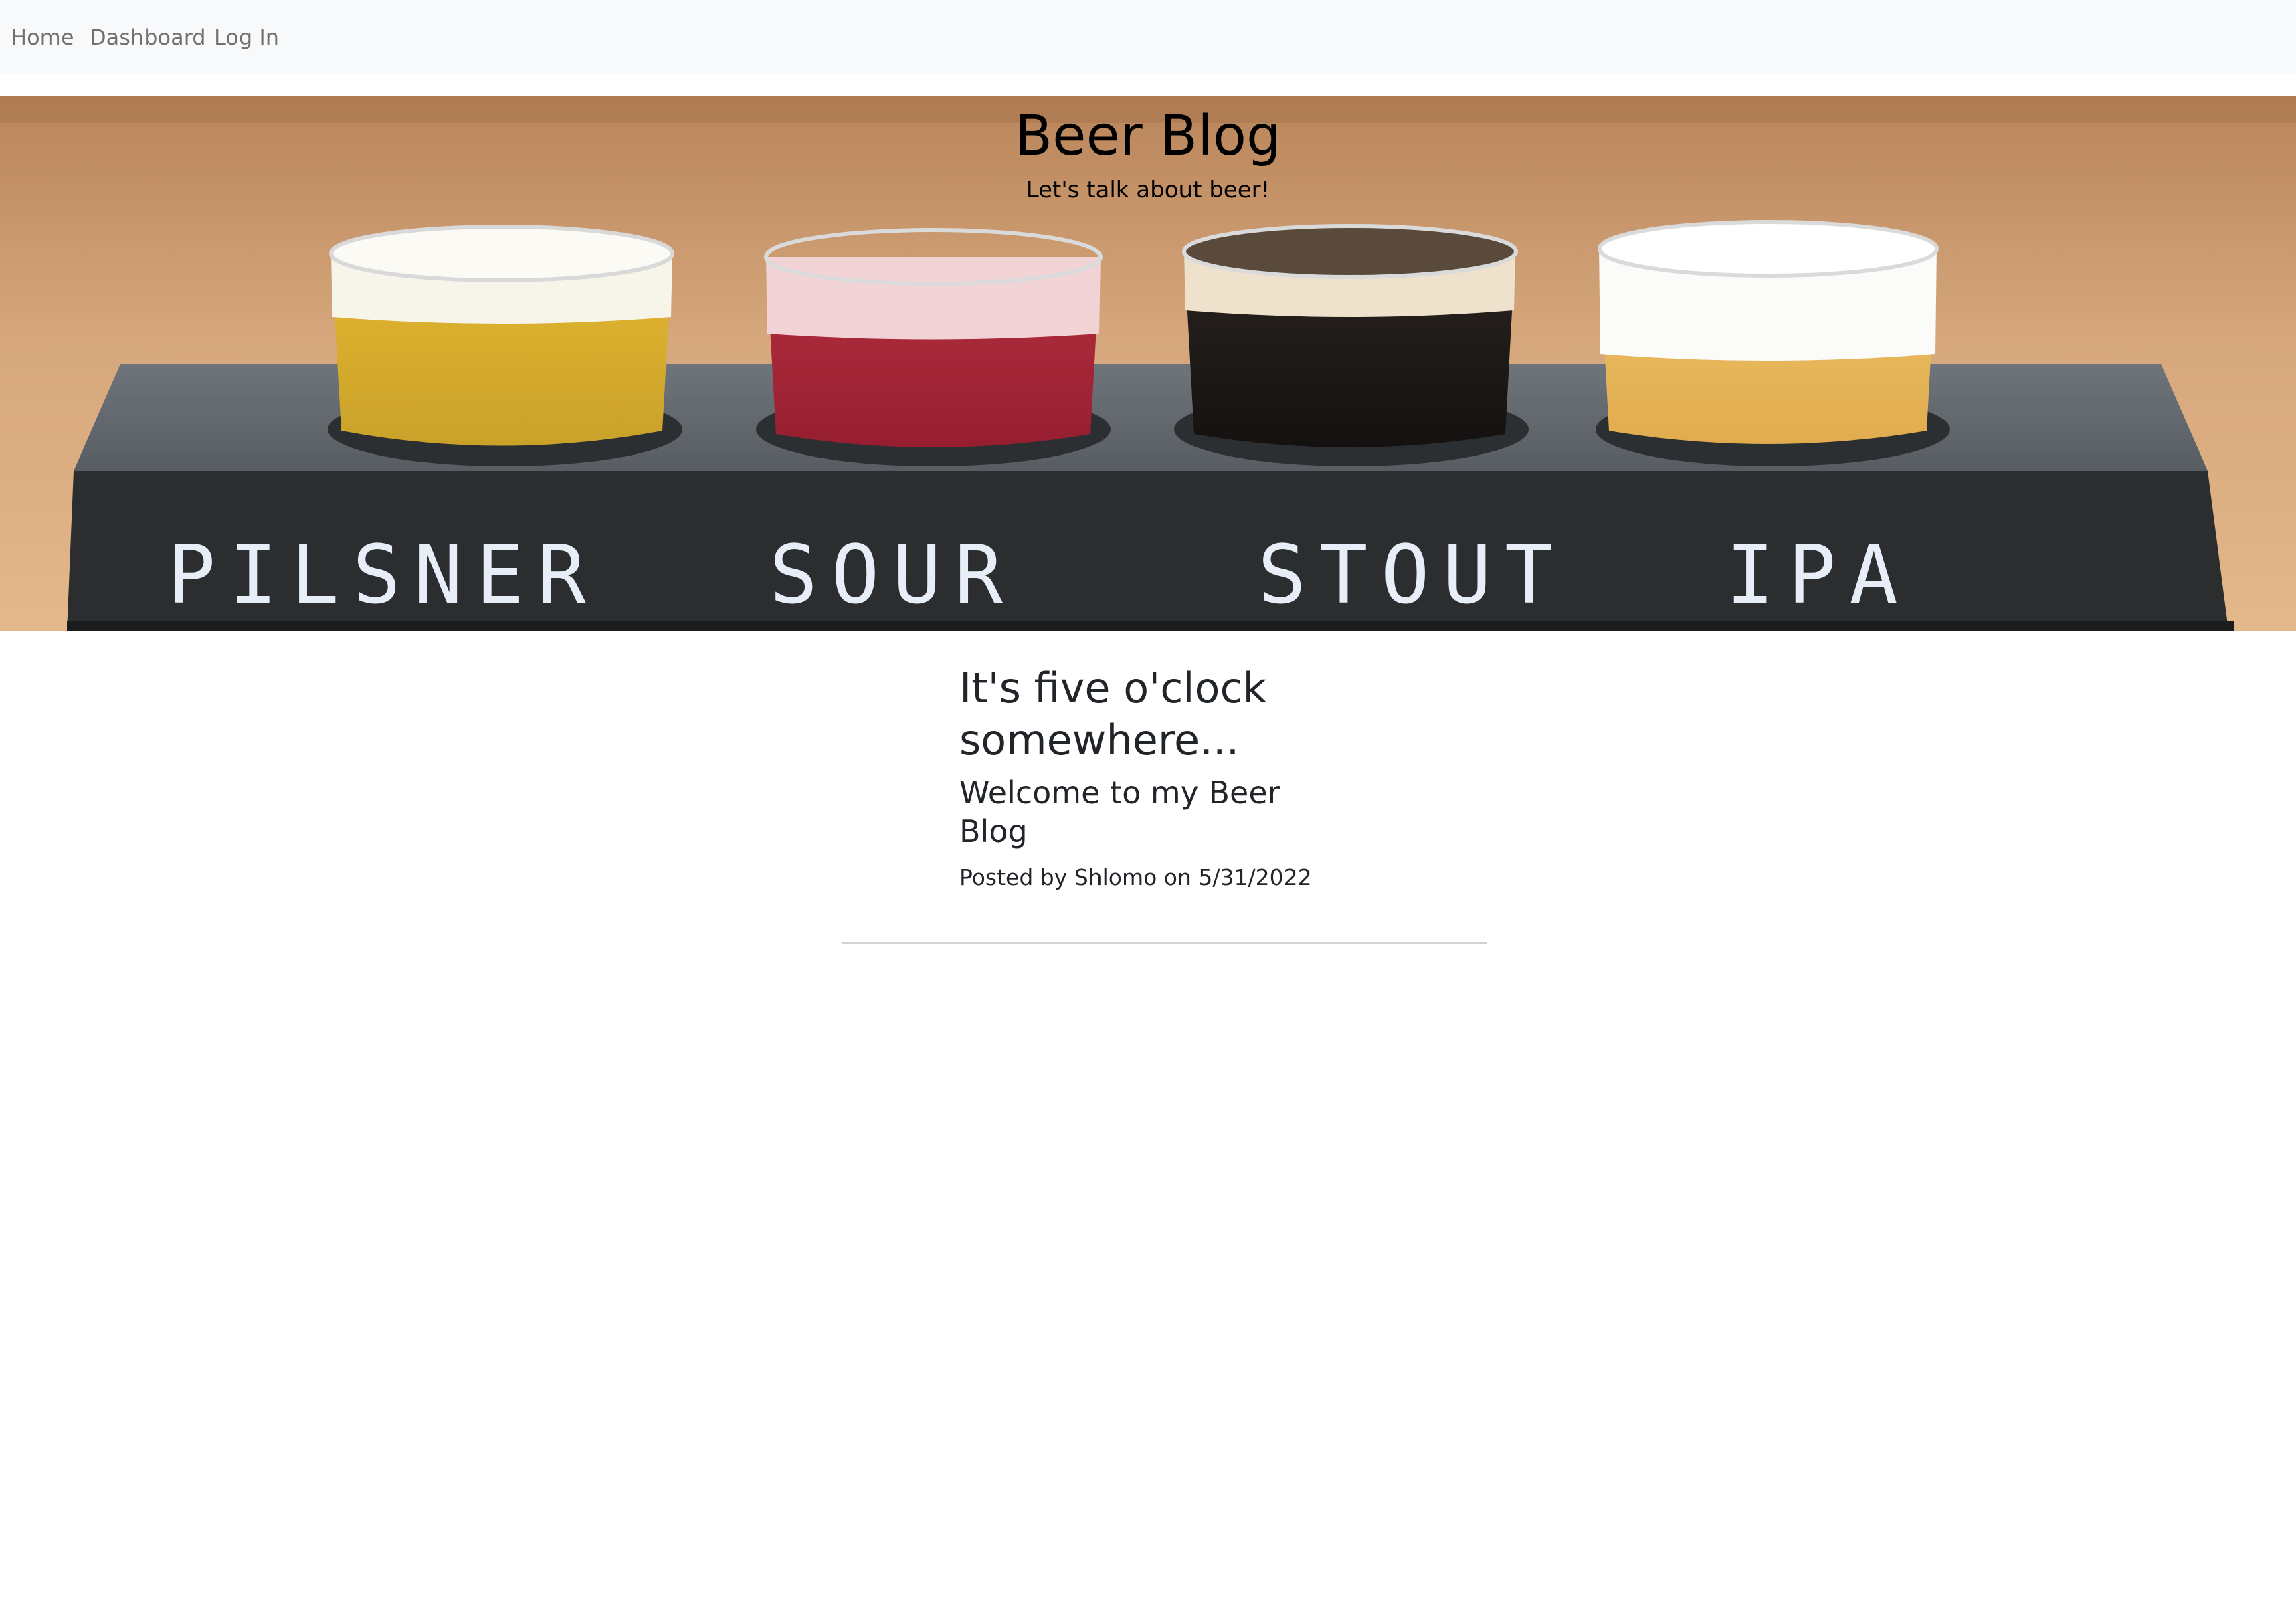 Image resolution: width=2296 pixels, height=1616 pixels. What do you see at coordinates (42, 37) in the screenshot?
I see `nav-link-home: Home` at bounding box center [42, 37].